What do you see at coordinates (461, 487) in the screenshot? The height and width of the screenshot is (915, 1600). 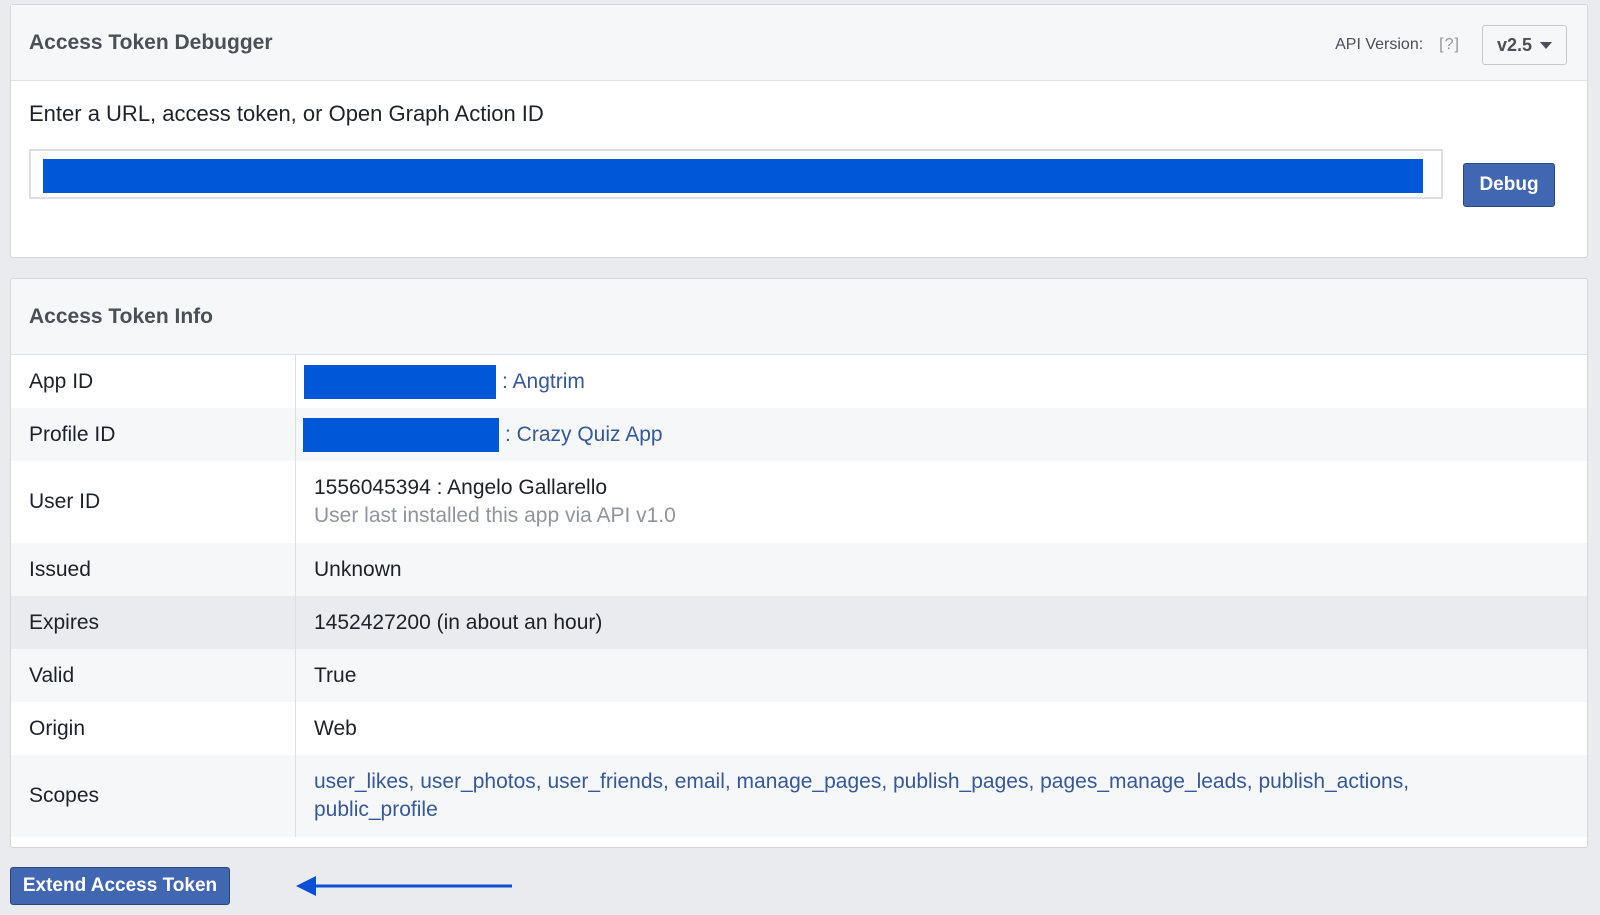 I see `user-id-value: 1556045394 : Angelo Gallarello` at bounding box center [461, 487].